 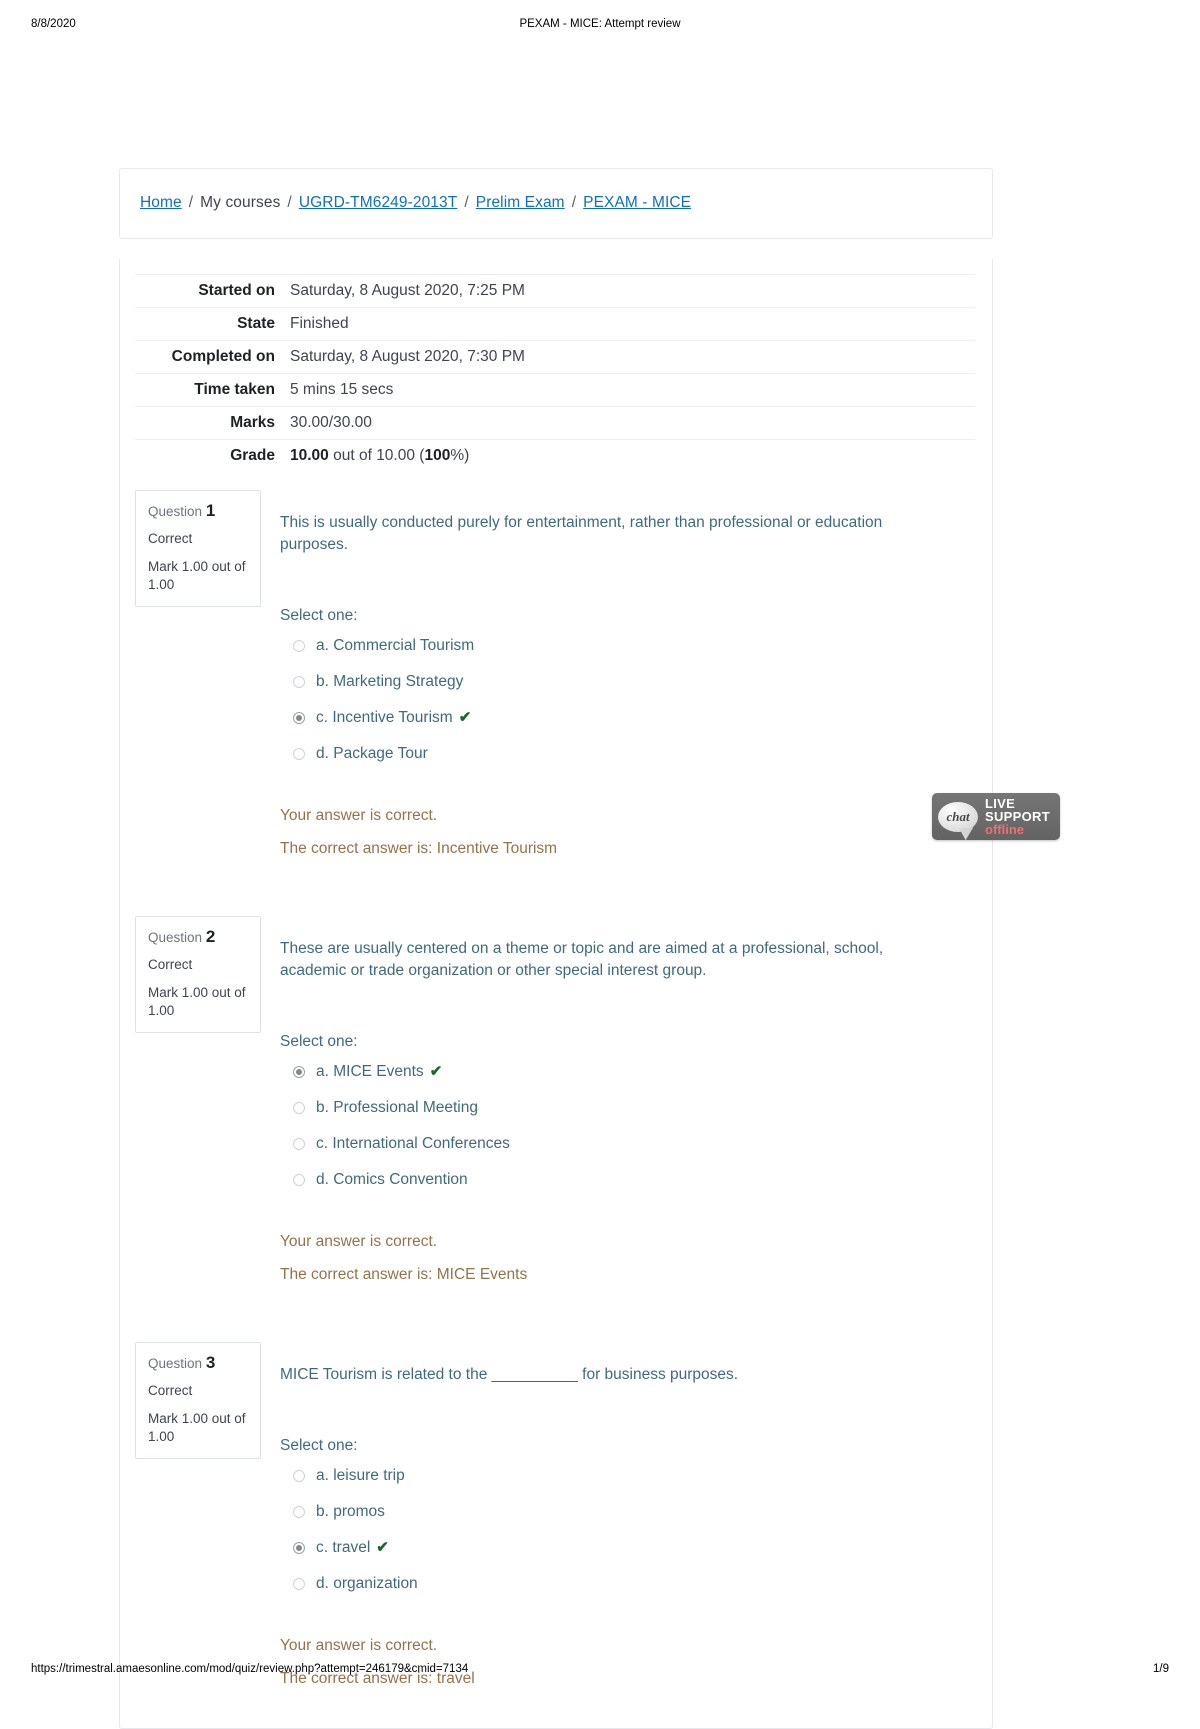 What do you see at coordinates (608, 1584) in the screenshot?
I see `answer-option: d. organization` at bounding box center [608, 1584].